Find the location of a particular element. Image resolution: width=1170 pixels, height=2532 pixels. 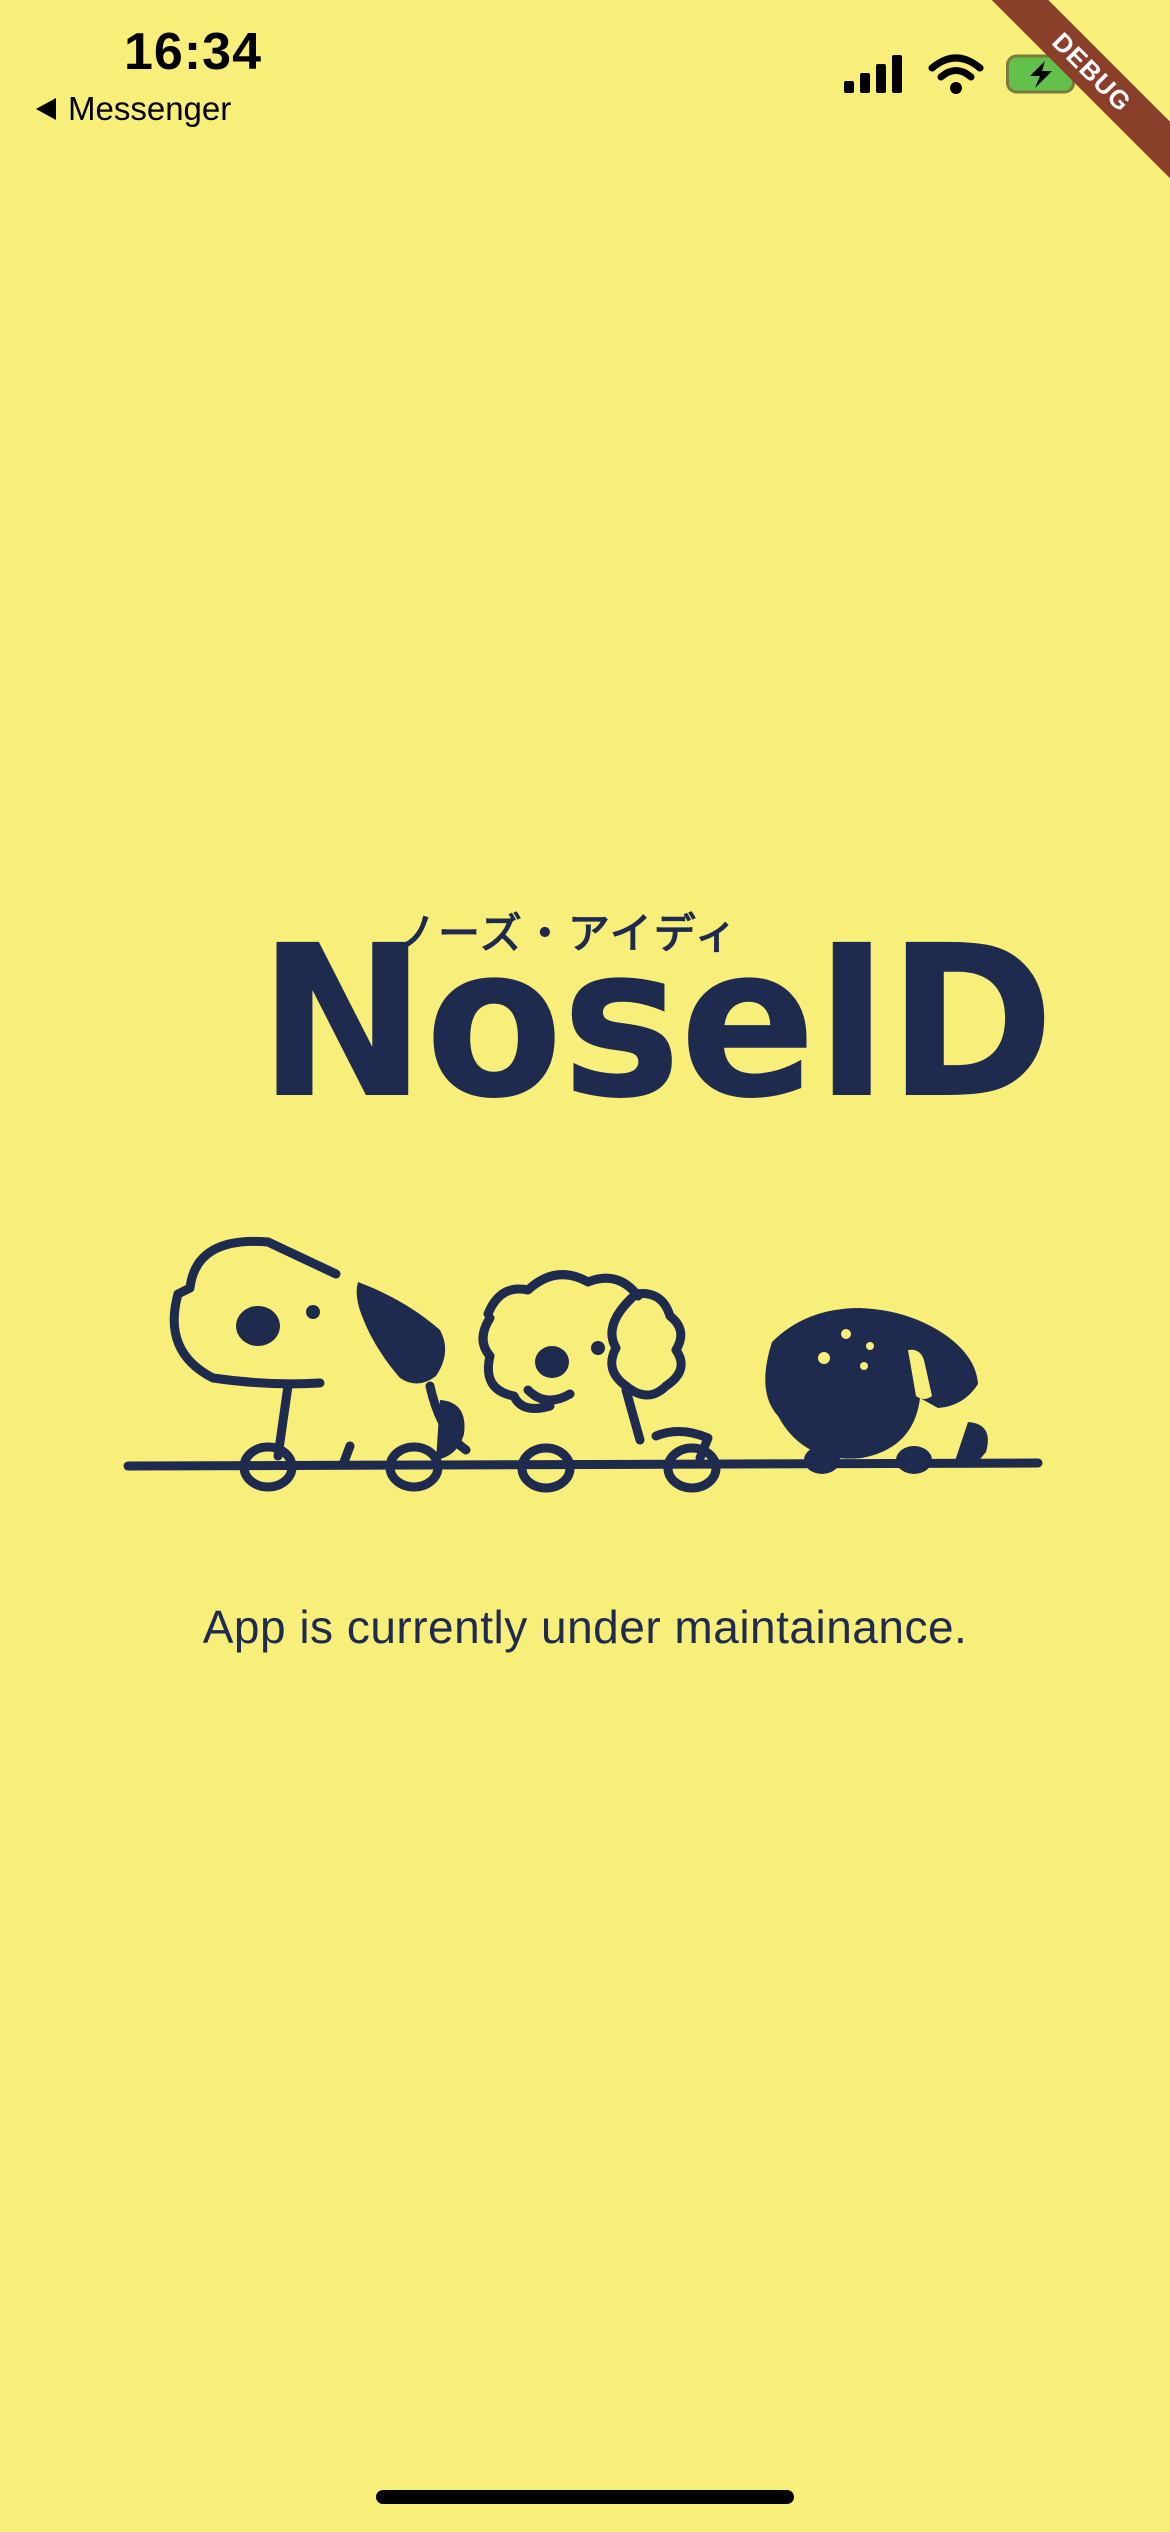

maintenance-message: App is currently under maintainance. is located at coordinates (585, 1627).